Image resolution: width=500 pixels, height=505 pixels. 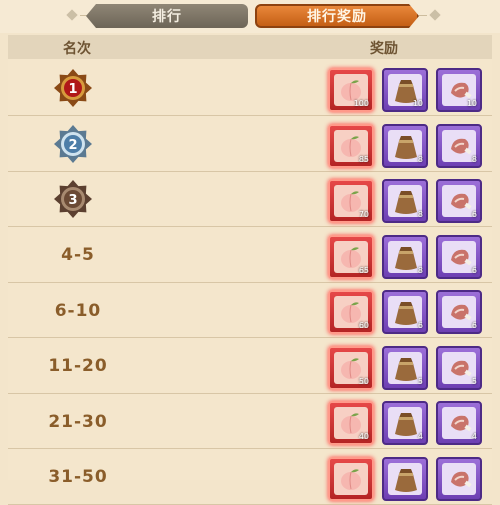 I want to click on rank-number: 1, so click(x=72, y=89).